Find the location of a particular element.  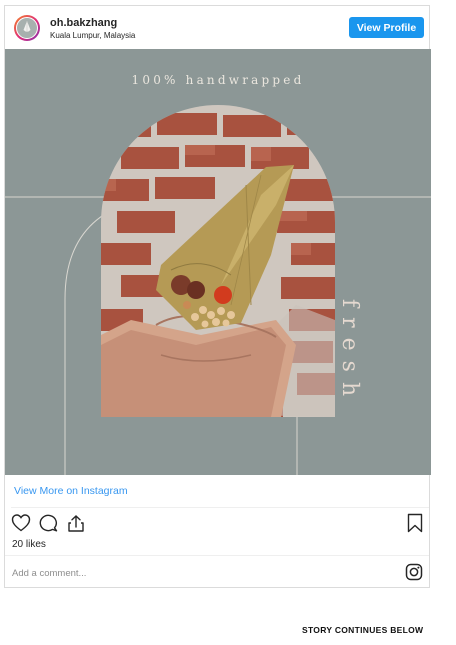

likes-count: 20 likes is located at coordinates (29, 544).